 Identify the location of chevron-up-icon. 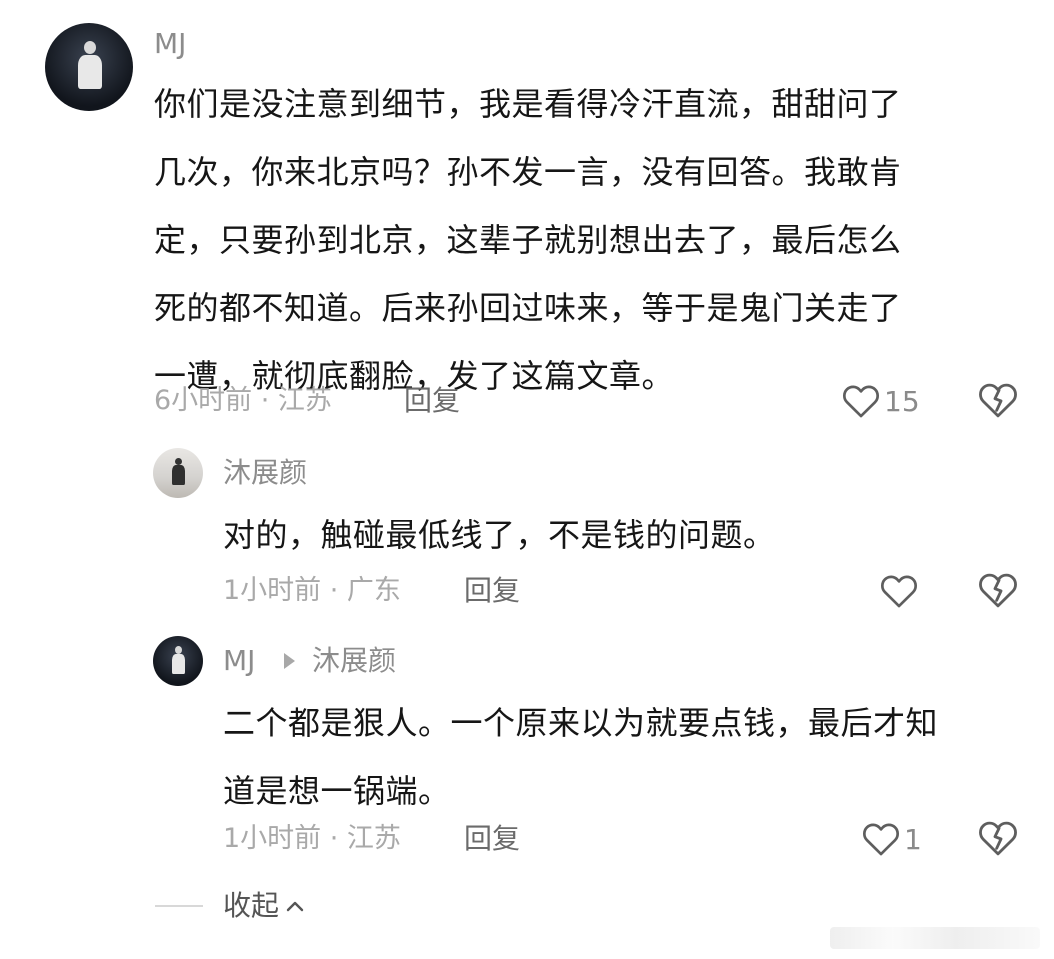
(295, 906).